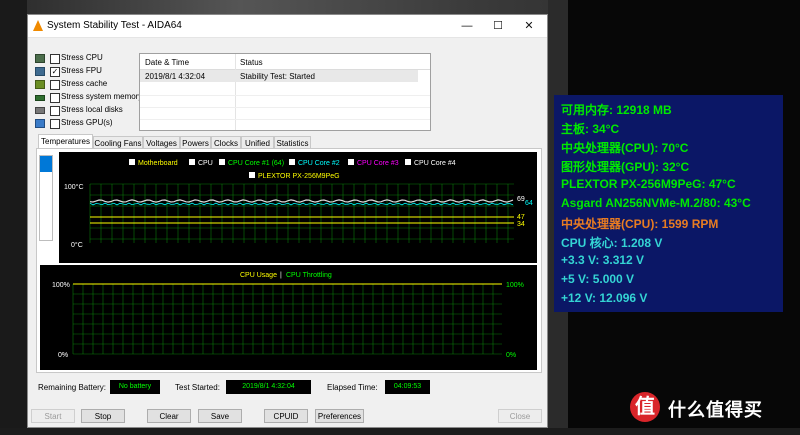 Image resolution: width=800 pixels, height=435 pixels. What do you see at coordinates (299, 176) in the screenshot?
I see `legend-plextor: PLEXTOR PX-256M9PeG` at bounding box center [299, 176].